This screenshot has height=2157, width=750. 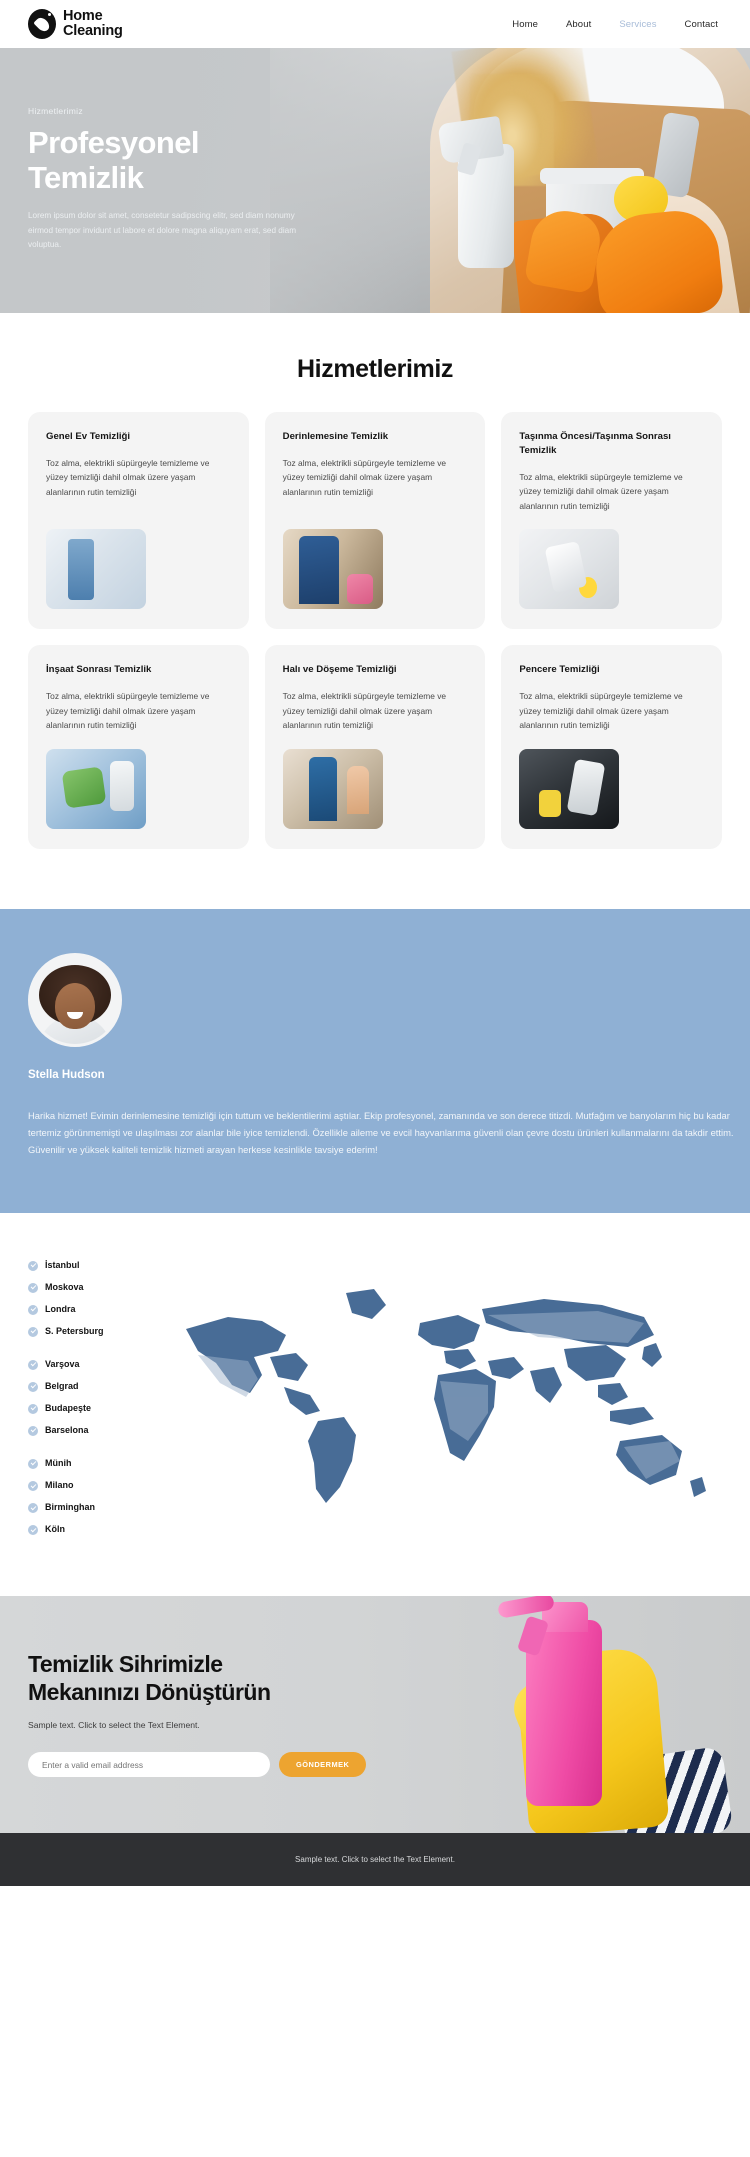 I want to click on list-item: Milano, so click(x=86, y=1485).